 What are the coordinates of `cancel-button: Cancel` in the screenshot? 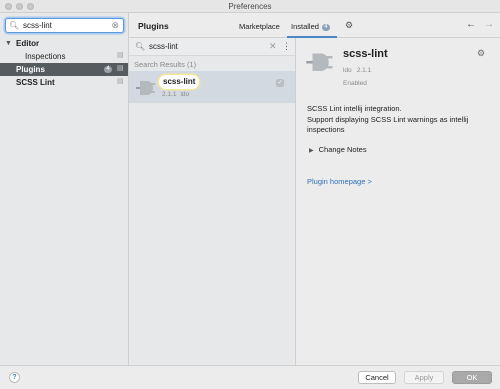 It's located at (377, 377).